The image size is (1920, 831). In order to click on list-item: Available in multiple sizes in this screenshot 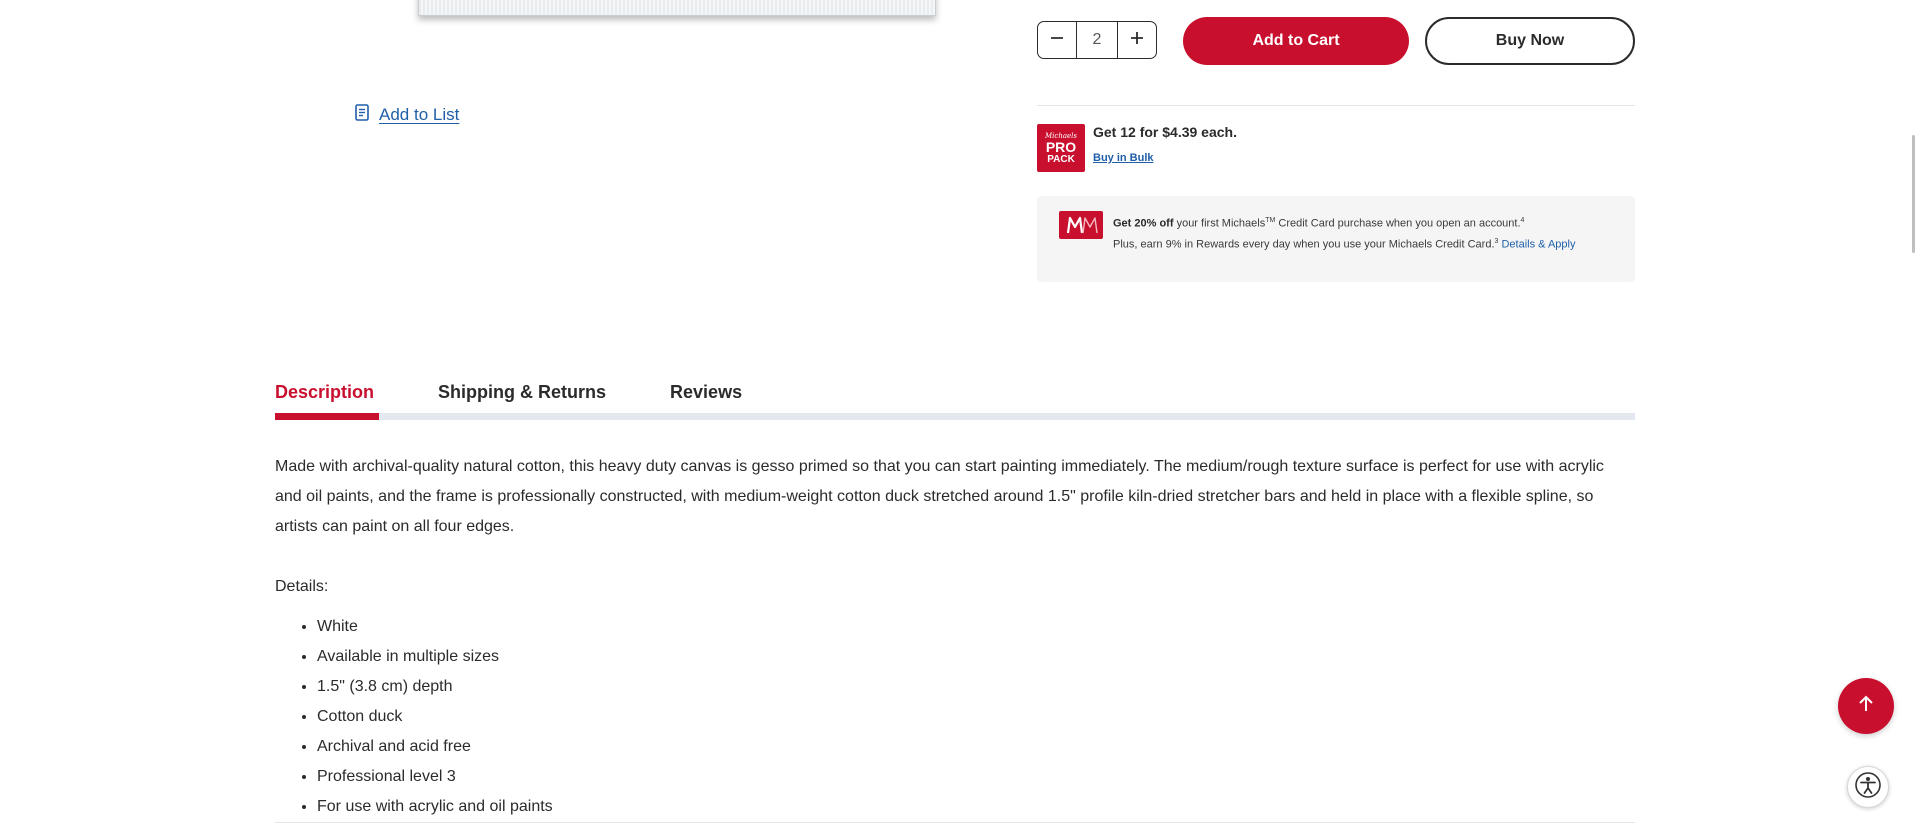, I will do `click(435, 657)`.